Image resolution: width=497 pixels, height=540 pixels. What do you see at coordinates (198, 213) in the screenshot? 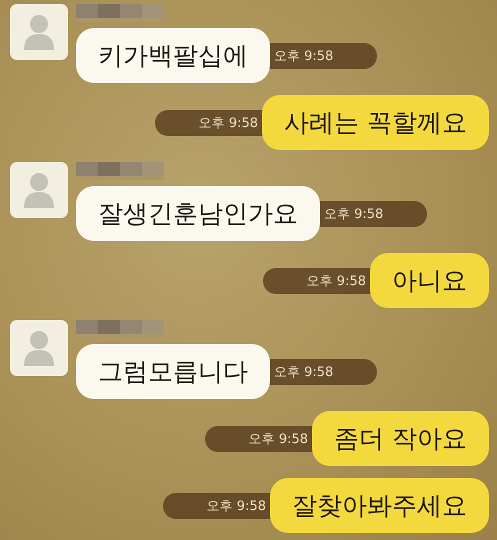
I see `message-bubble: 잘생긴훈남인가요` at bounding box center [198, 213].